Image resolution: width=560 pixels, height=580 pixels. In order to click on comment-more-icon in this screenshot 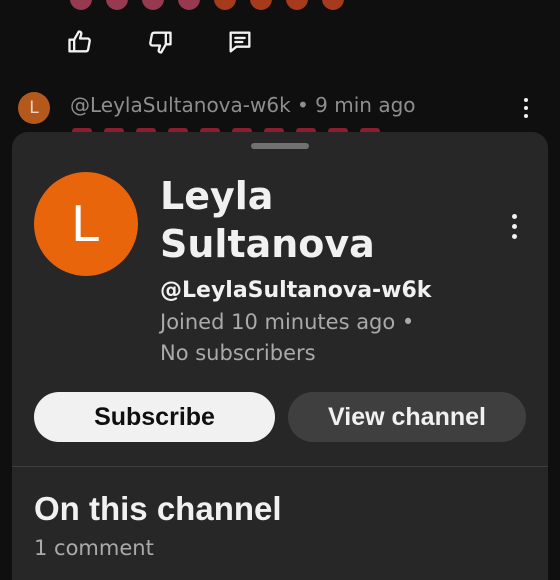, I will do `click(526, 110)`.